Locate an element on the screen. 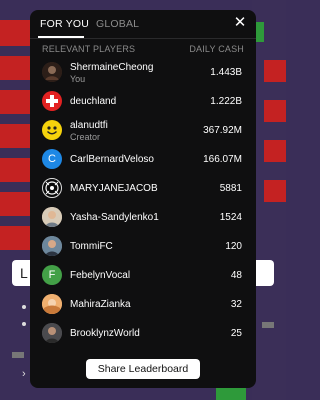  player-daily-cash: 48 is located at coordinates (236, 275).